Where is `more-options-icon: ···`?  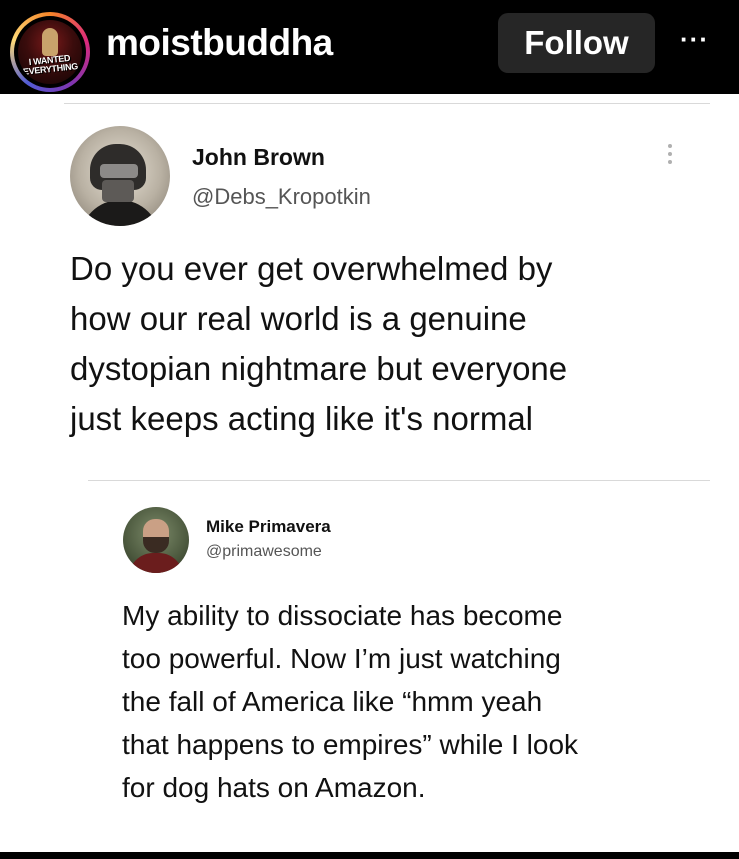 more-options-icon: ··· is located at coordinates (694, 39).